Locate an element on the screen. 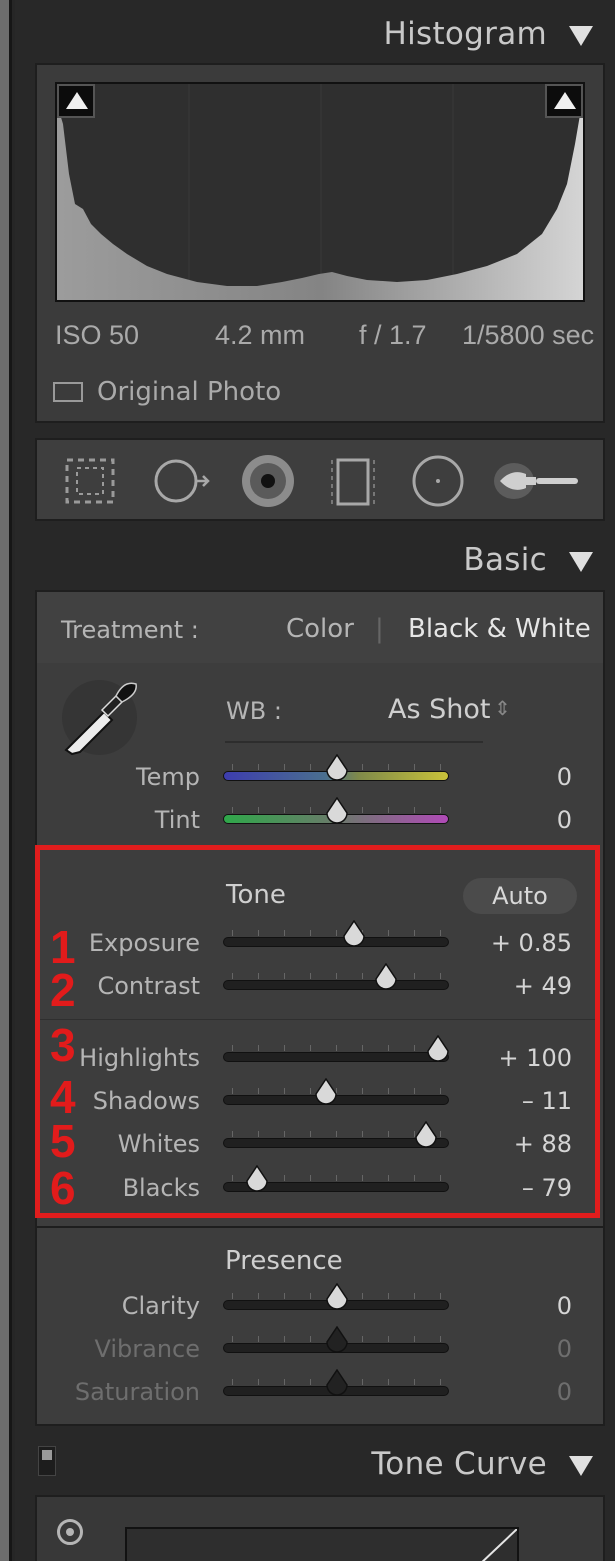  blacks-value: – 79 is located at coordinates (516, 1188).